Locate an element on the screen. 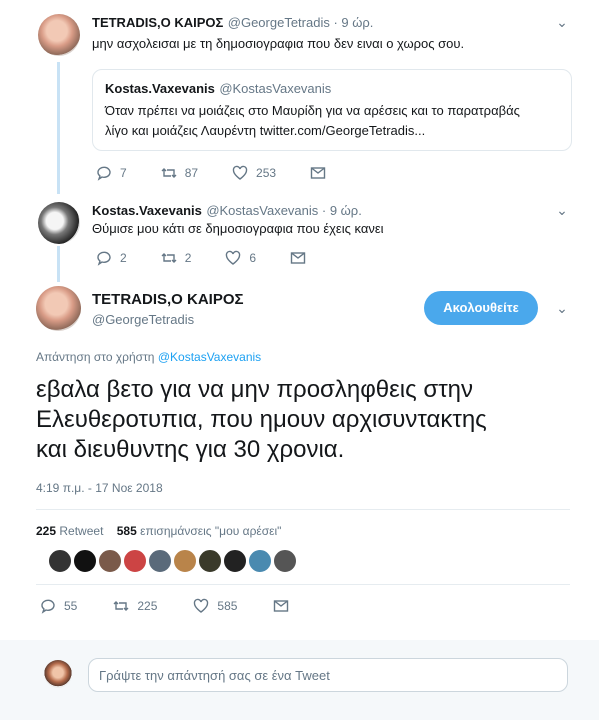 The image size is (599, 720). reply-input: Γράψτε την απάντησή σας σε ένα Tweet is located at coordinates (328, 675).